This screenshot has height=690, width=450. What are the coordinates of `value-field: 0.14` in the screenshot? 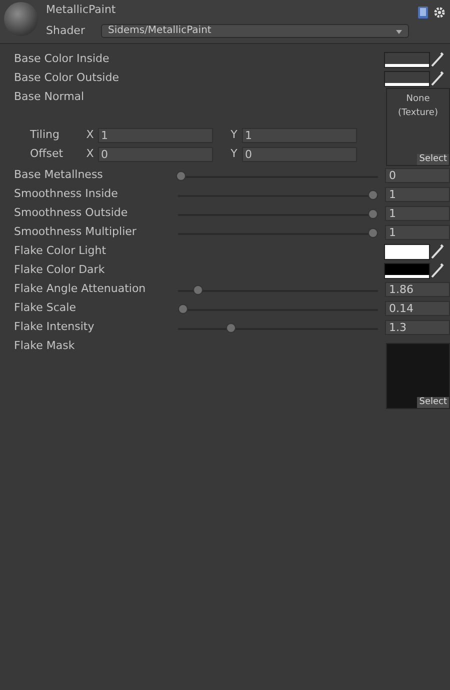 It's located at (417, 308).